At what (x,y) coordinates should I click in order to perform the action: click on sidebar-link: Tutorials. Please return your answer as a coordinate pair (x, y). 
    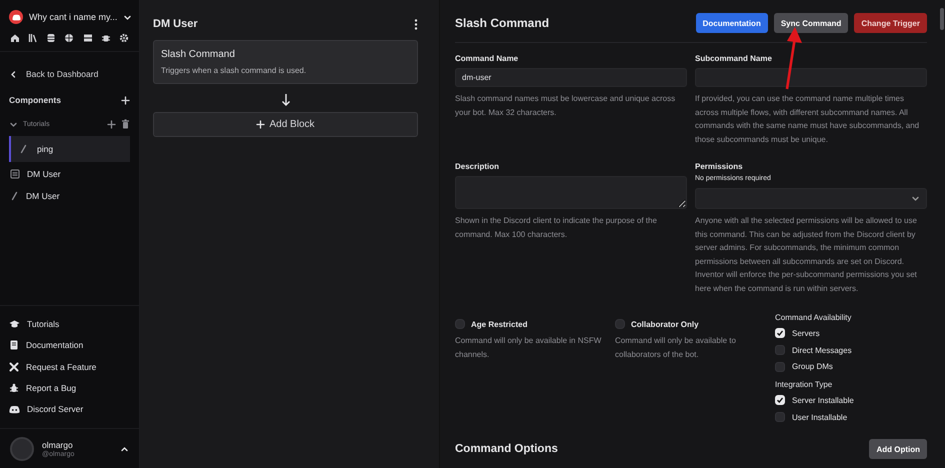
    Looking at the image, I should click on (69, 324).